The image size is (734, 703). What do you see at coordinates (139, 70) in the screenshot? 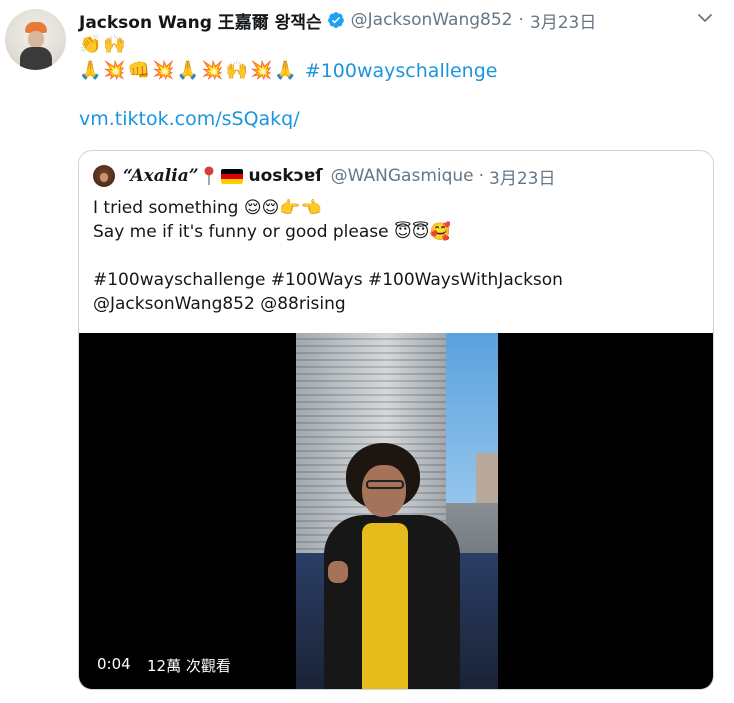
I see `fist-emoji: 👊` at bounding box center [139, 70].